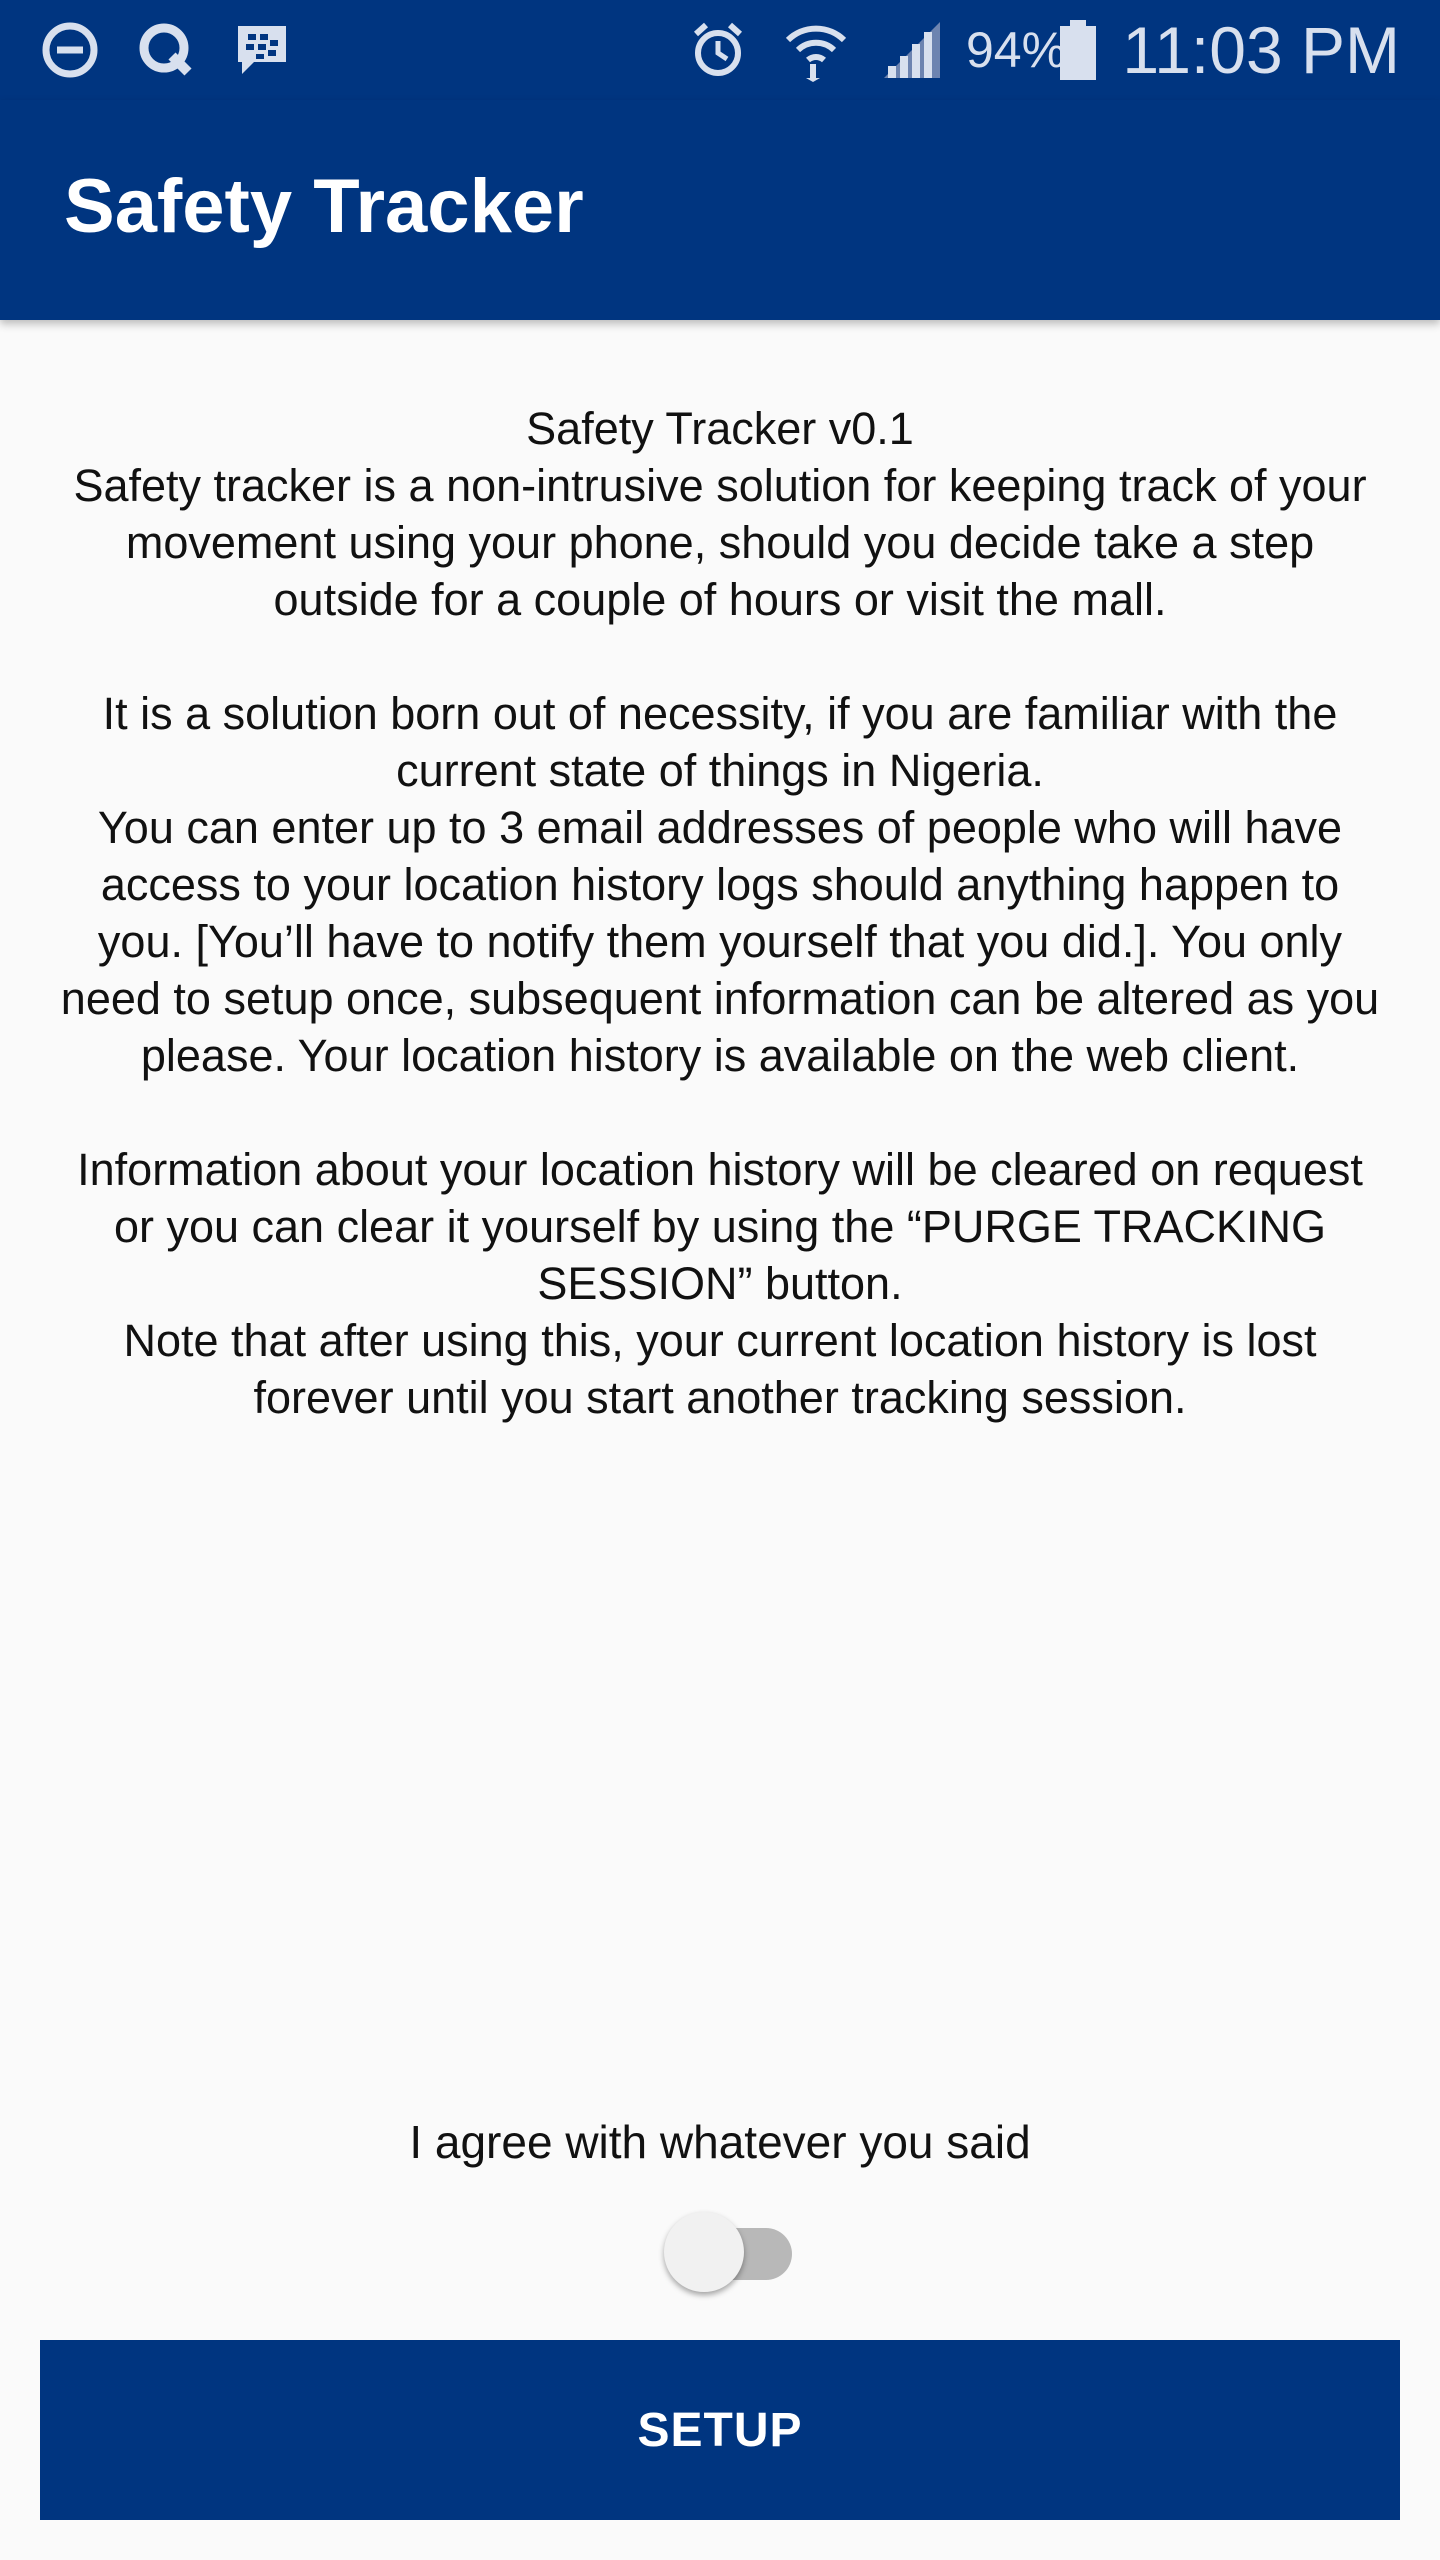 The width and height of the screenshot is (1440, 2560). I want to click on signal-icon, so click(912, 50).